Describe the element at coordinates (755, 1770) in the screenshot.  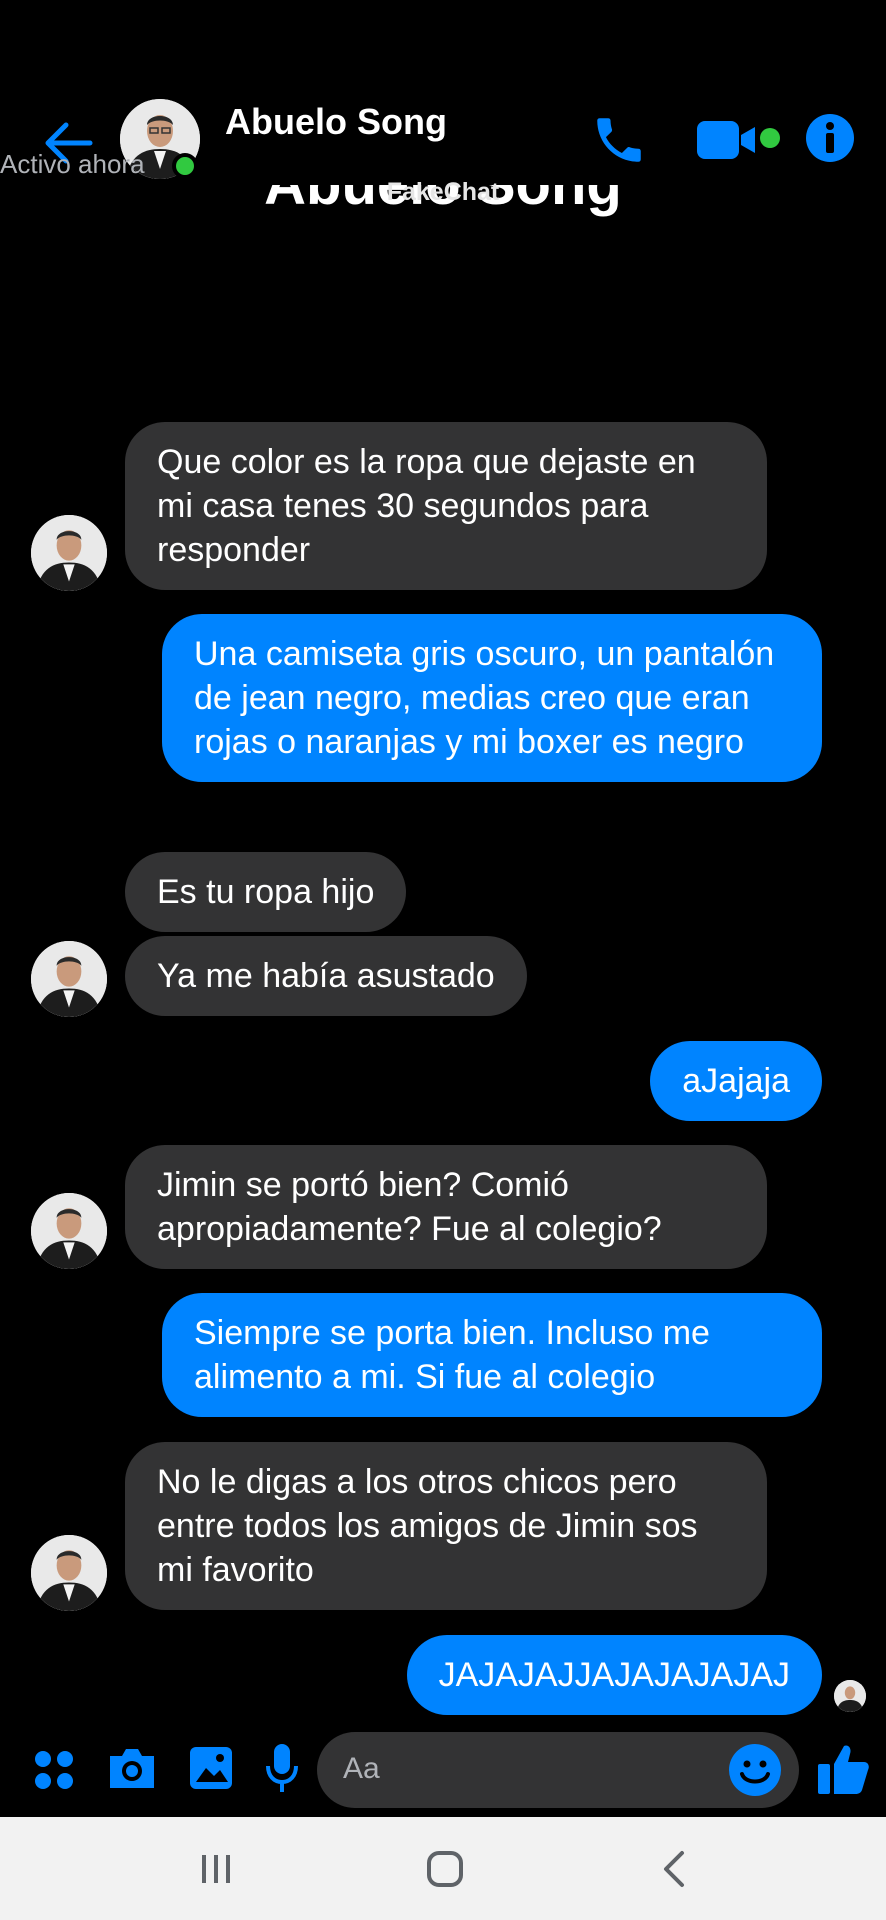
I see `emoji-icon` at that location.